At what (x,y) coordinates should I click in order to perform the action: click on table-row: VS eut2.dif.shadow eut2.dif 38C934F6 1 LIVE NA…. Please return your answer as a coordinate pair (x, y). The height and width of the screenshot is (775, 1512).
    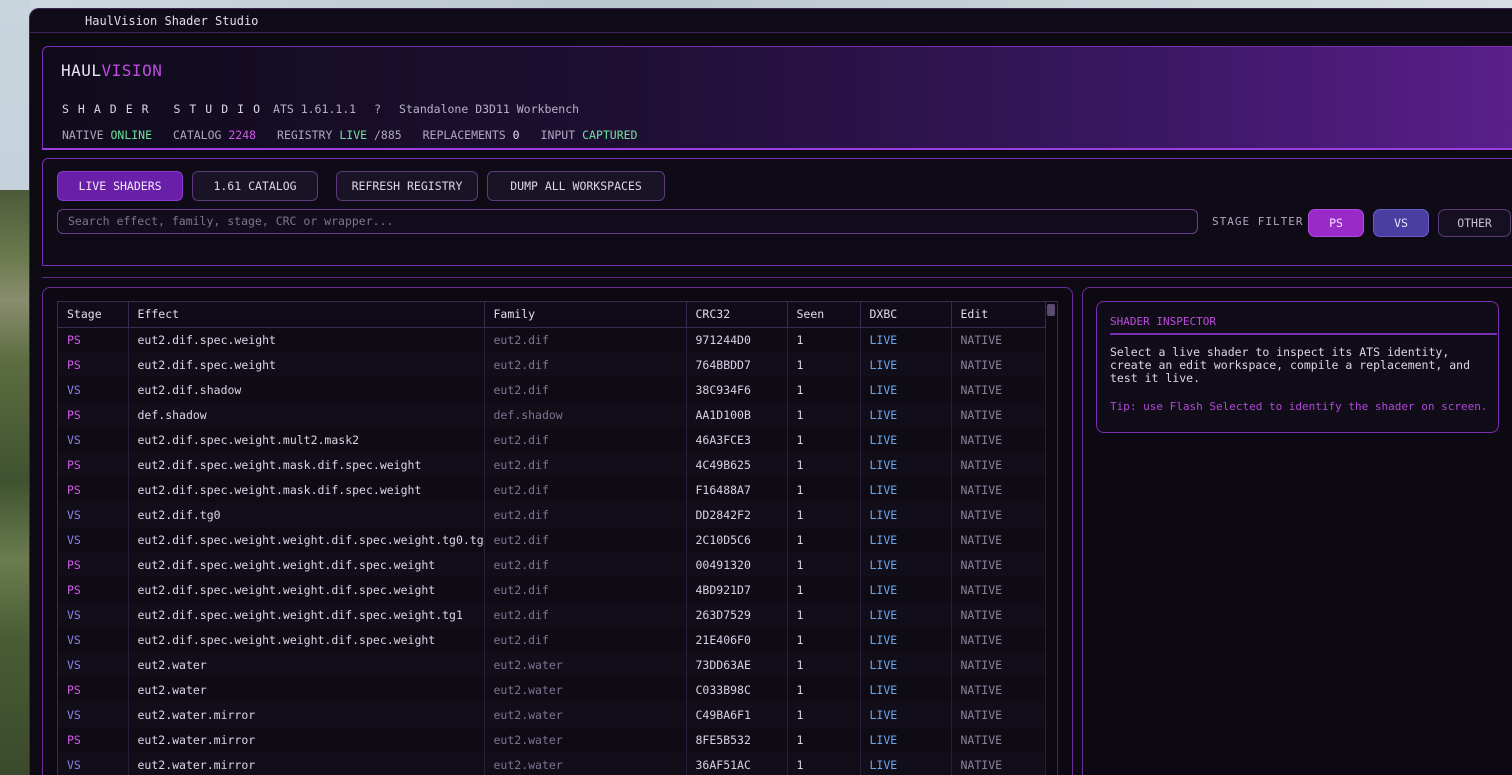
    Looking at the image, I should click on (552, 389).